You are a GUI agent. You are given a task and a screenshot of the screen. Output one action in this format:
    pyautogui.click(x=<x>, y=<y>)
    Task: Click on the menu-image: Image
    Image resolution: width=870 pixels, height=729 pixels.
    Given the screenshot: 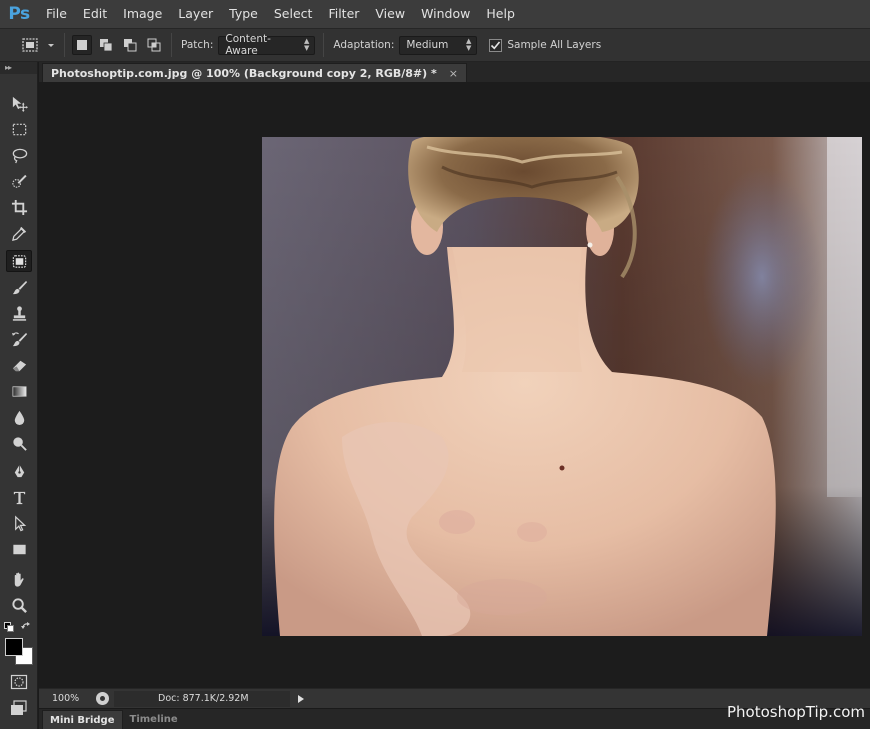 What is the action you would take?
    pyautogui.click(x=142, y=14)
    